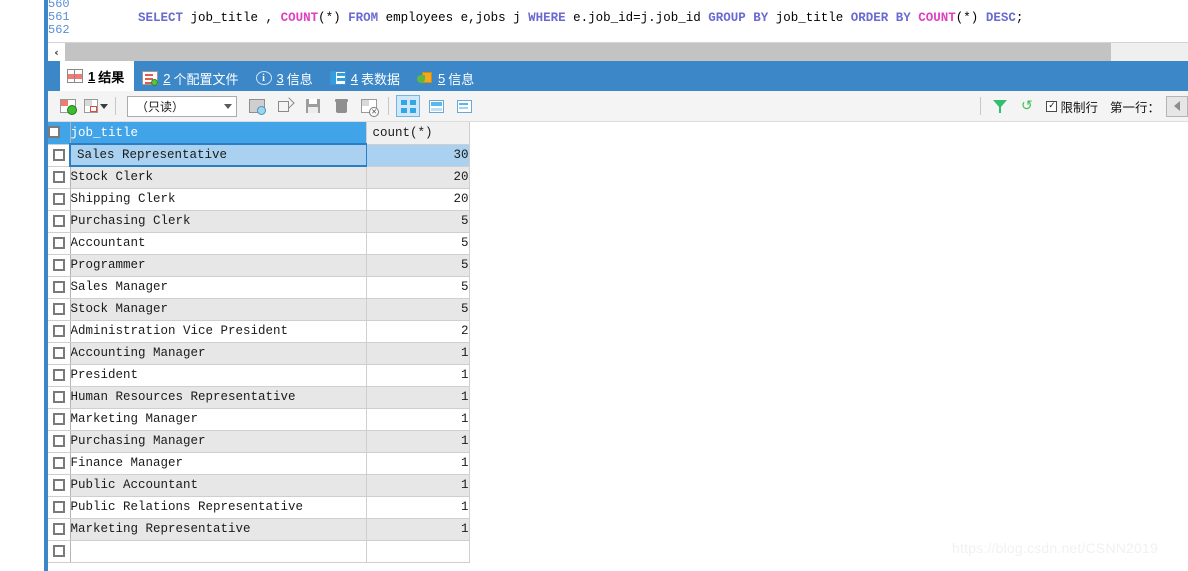 This screenshot has width=1188, height=571. What do you see at coordinates (218, 397) in the screenshot?
I see `cell-job-title: Human Resources Representative` at bounding box center [218, 397].